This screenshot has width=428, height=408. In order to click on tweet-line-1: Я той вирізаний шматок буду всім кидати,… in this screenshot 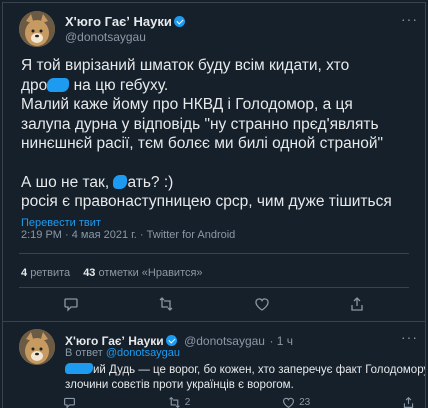, I will do `click(185, 65)`.